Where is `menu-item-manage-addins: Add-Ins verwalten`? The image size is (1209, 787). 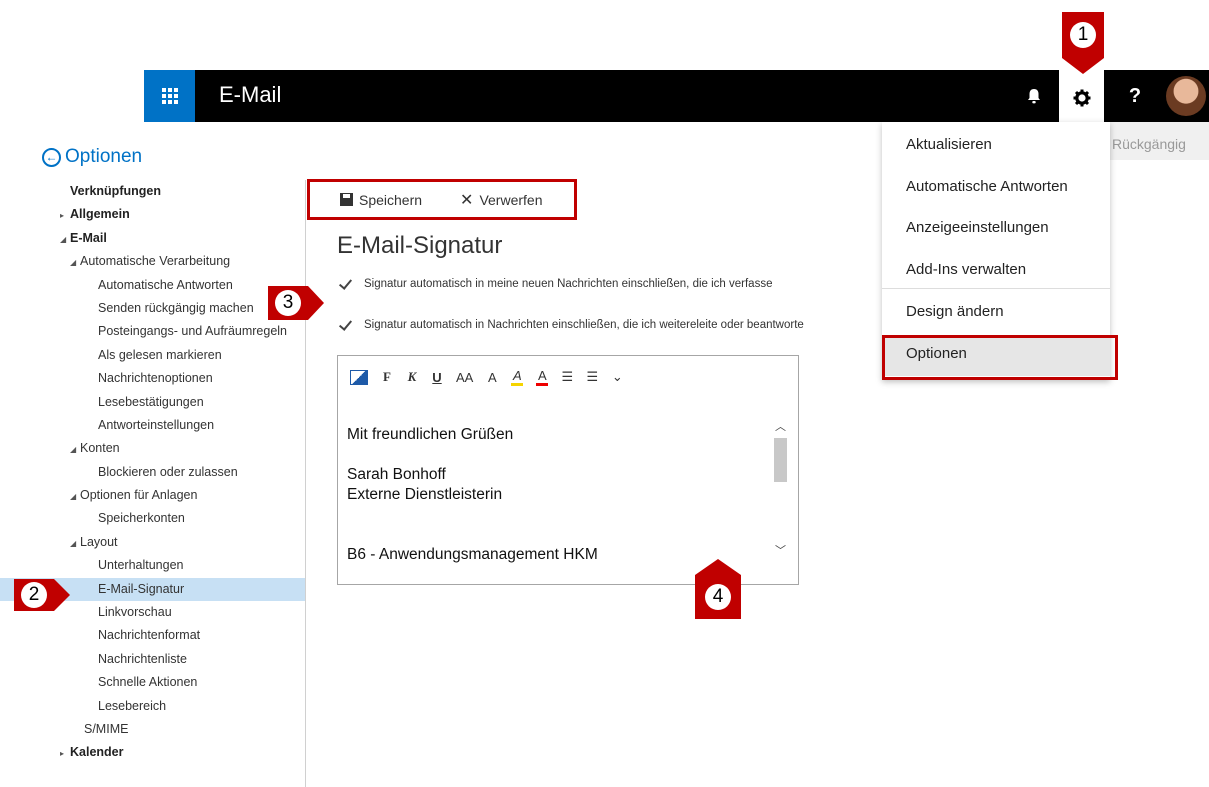
menu-item-manage-addins: Add-Ins verwalten is located at coordinates (966, 269).